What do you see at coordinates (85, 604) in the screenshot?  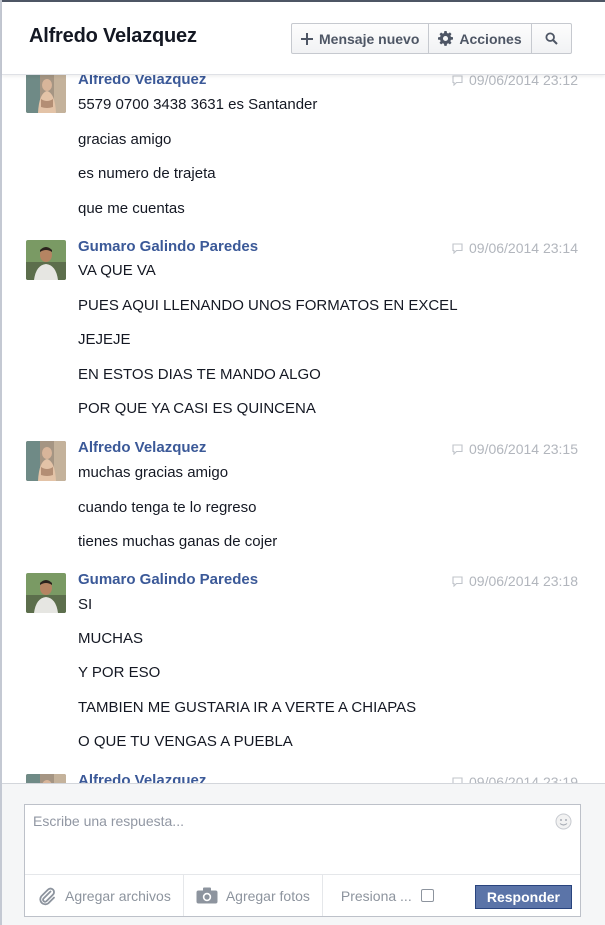 I see `message-line: SI` at bounding box center [85, 604].